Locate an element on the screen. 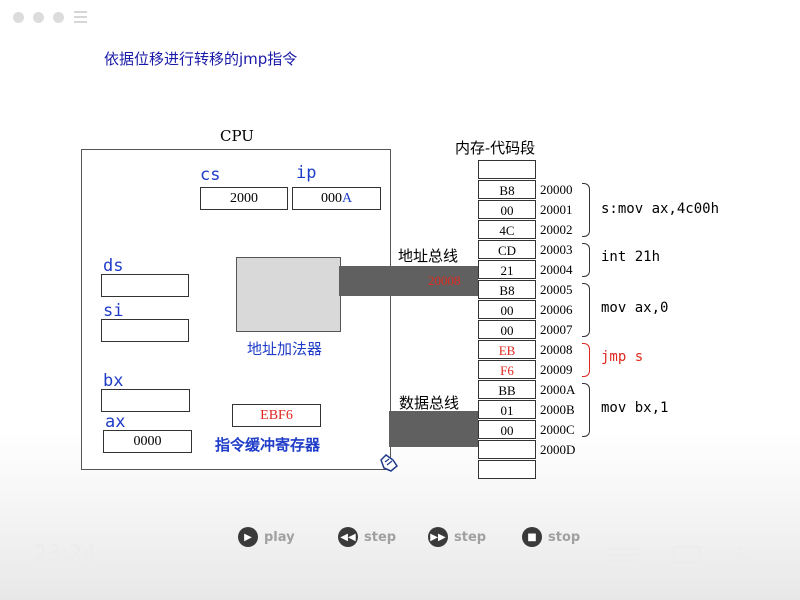 The height and width of the screenshot is (600, 800). memory-address: 20007 is located at coordinates (556, 329).